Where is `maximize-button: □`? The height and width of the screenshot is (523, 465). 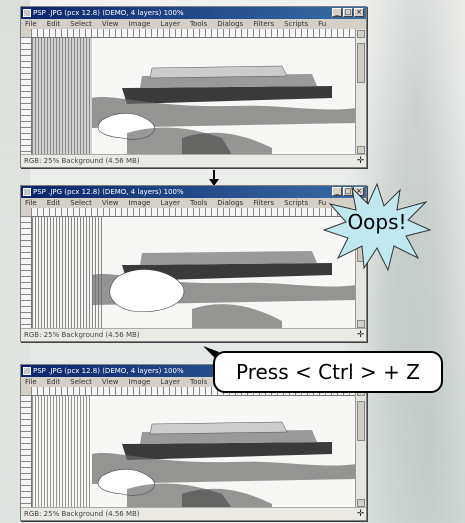
maximize-button: □ is located at coordinates (348, 12).